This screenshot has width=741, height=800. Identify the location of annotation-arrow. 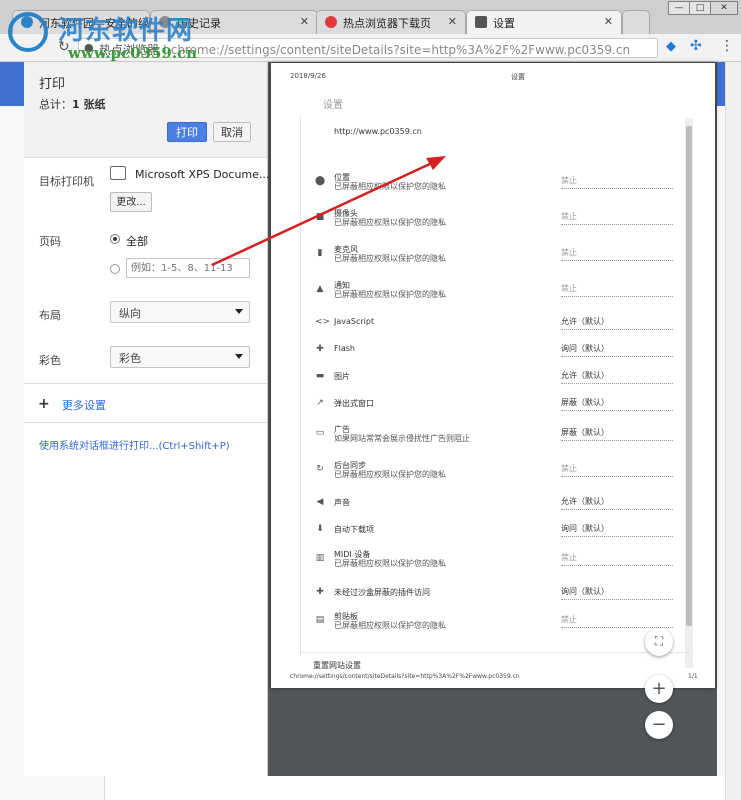
(328, 211).